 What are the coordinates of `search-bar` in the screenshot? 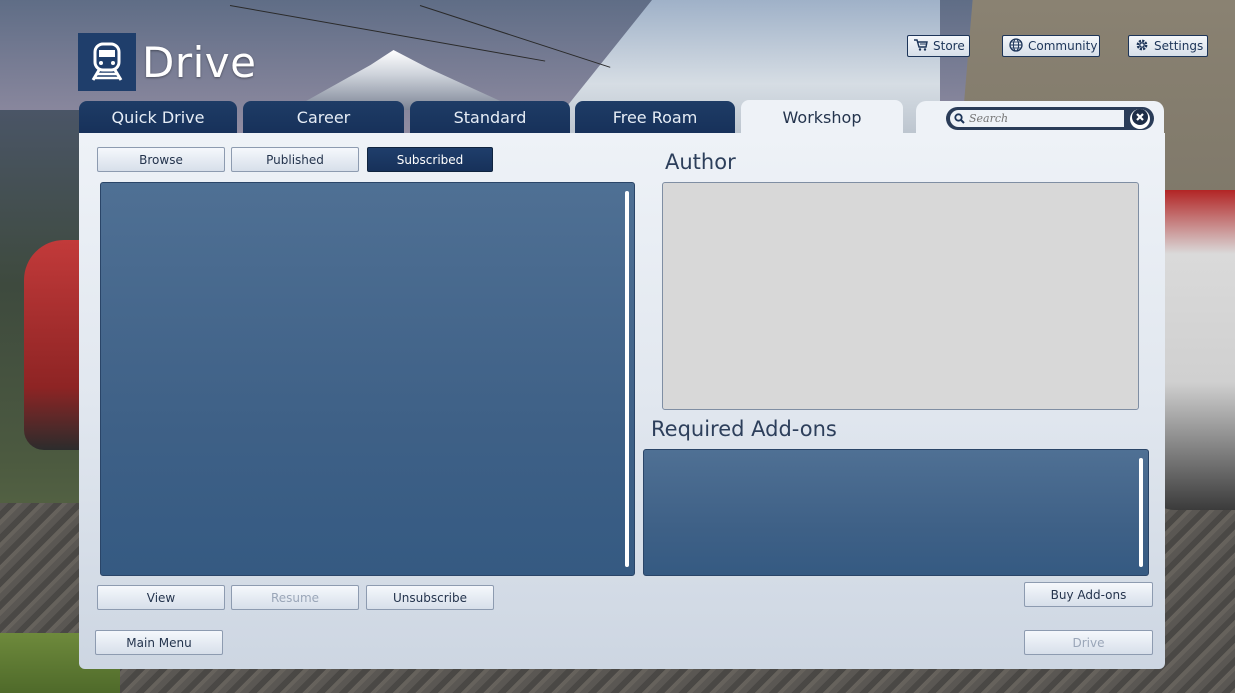 It's located at (1050, 118).